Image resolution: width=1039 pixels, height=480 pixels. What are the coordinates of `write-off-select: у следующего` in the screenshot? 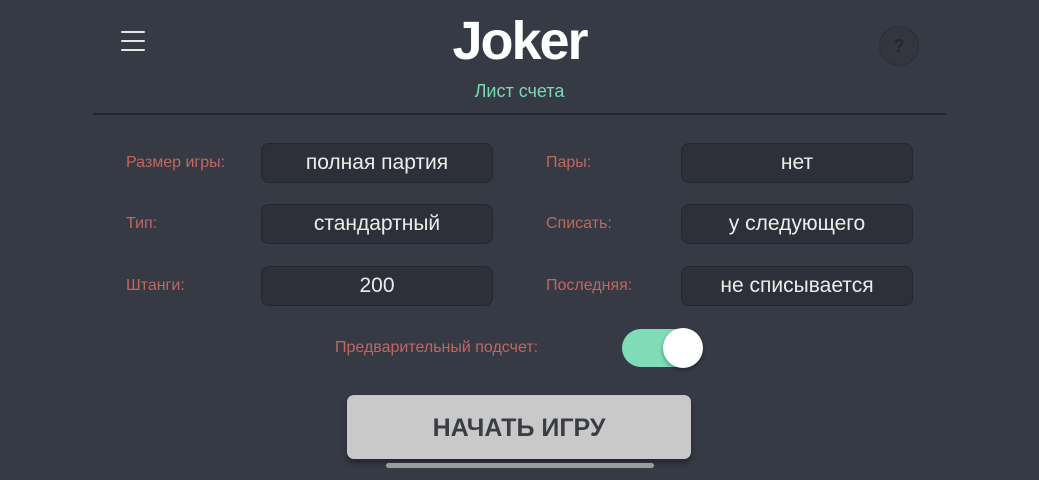 It's located at (797, 224).